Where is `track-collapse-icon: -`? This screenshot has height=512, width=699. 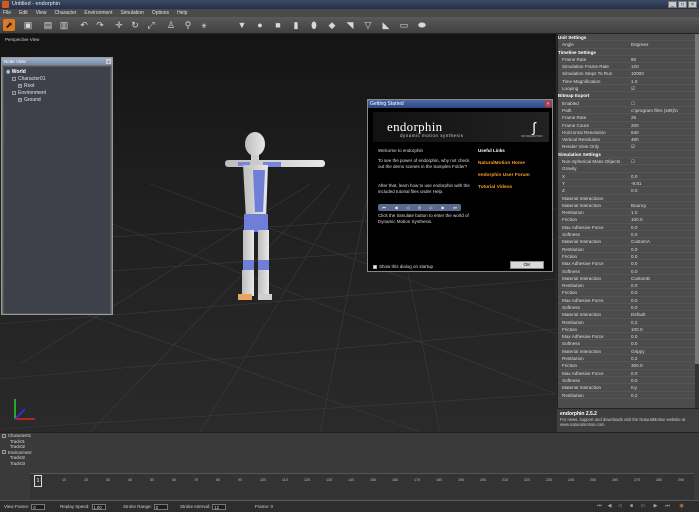 track-collapse-icon: - is located at coordinates (4, 435).